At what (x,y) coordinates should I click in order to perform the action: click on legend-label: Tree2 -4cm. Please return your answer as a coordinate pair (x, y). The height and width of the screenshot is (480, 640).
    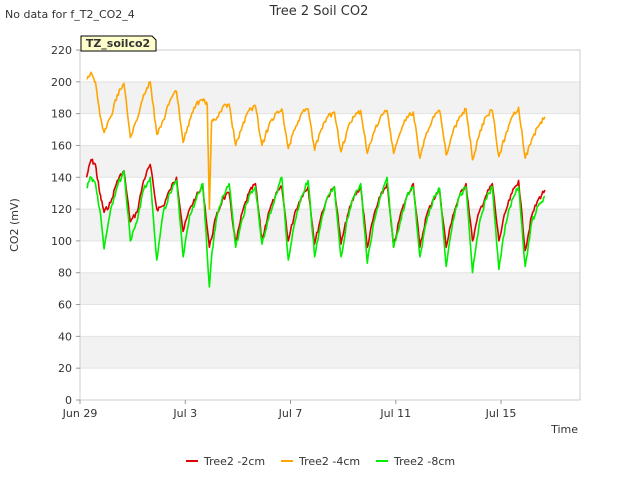
    Looking at the image, I should click on (329, 461).